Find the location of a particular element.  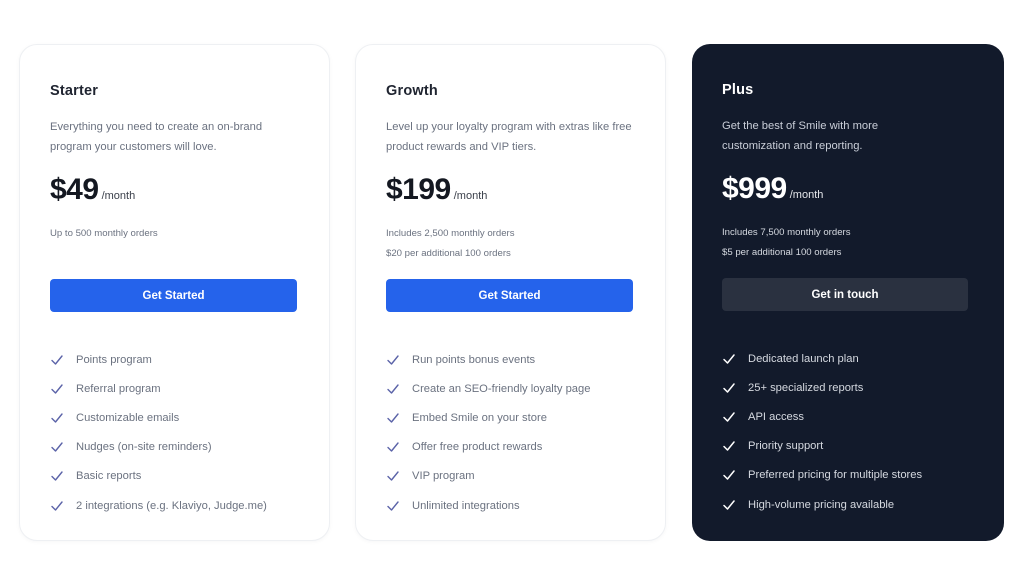

feature-text: Points program is located at coordinates (114, 359).